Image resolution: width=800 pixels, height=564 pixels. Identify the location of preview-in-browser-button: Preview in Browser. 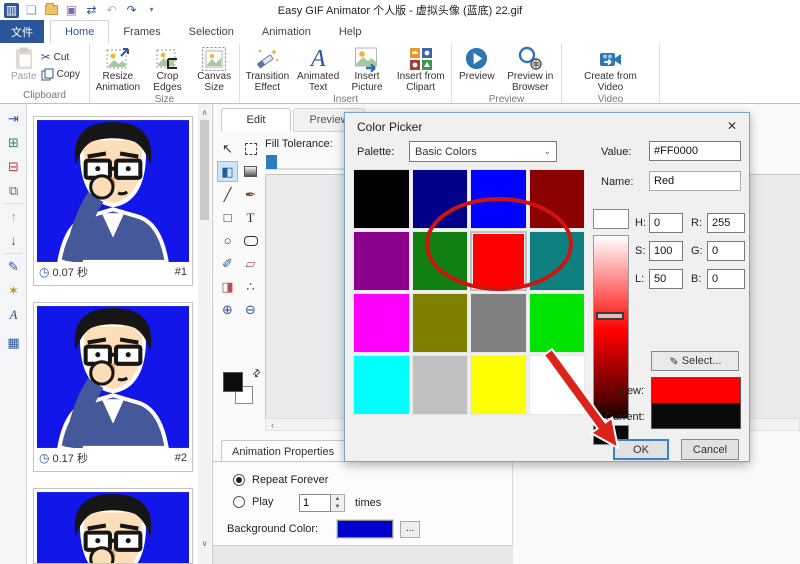
(530, 69).